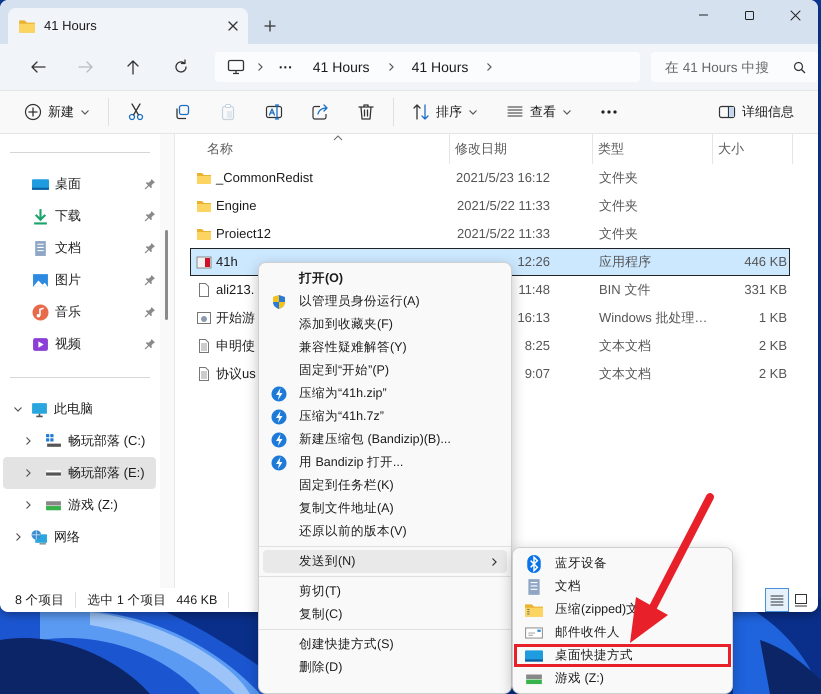 The image size is (821, 694). I want to click on table-cell: 1 KB, so click(772, 318).